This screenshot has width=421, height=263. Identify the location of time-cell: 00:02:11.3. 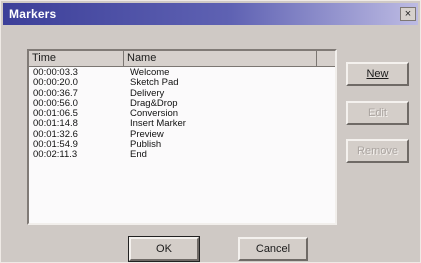
(55, 155).